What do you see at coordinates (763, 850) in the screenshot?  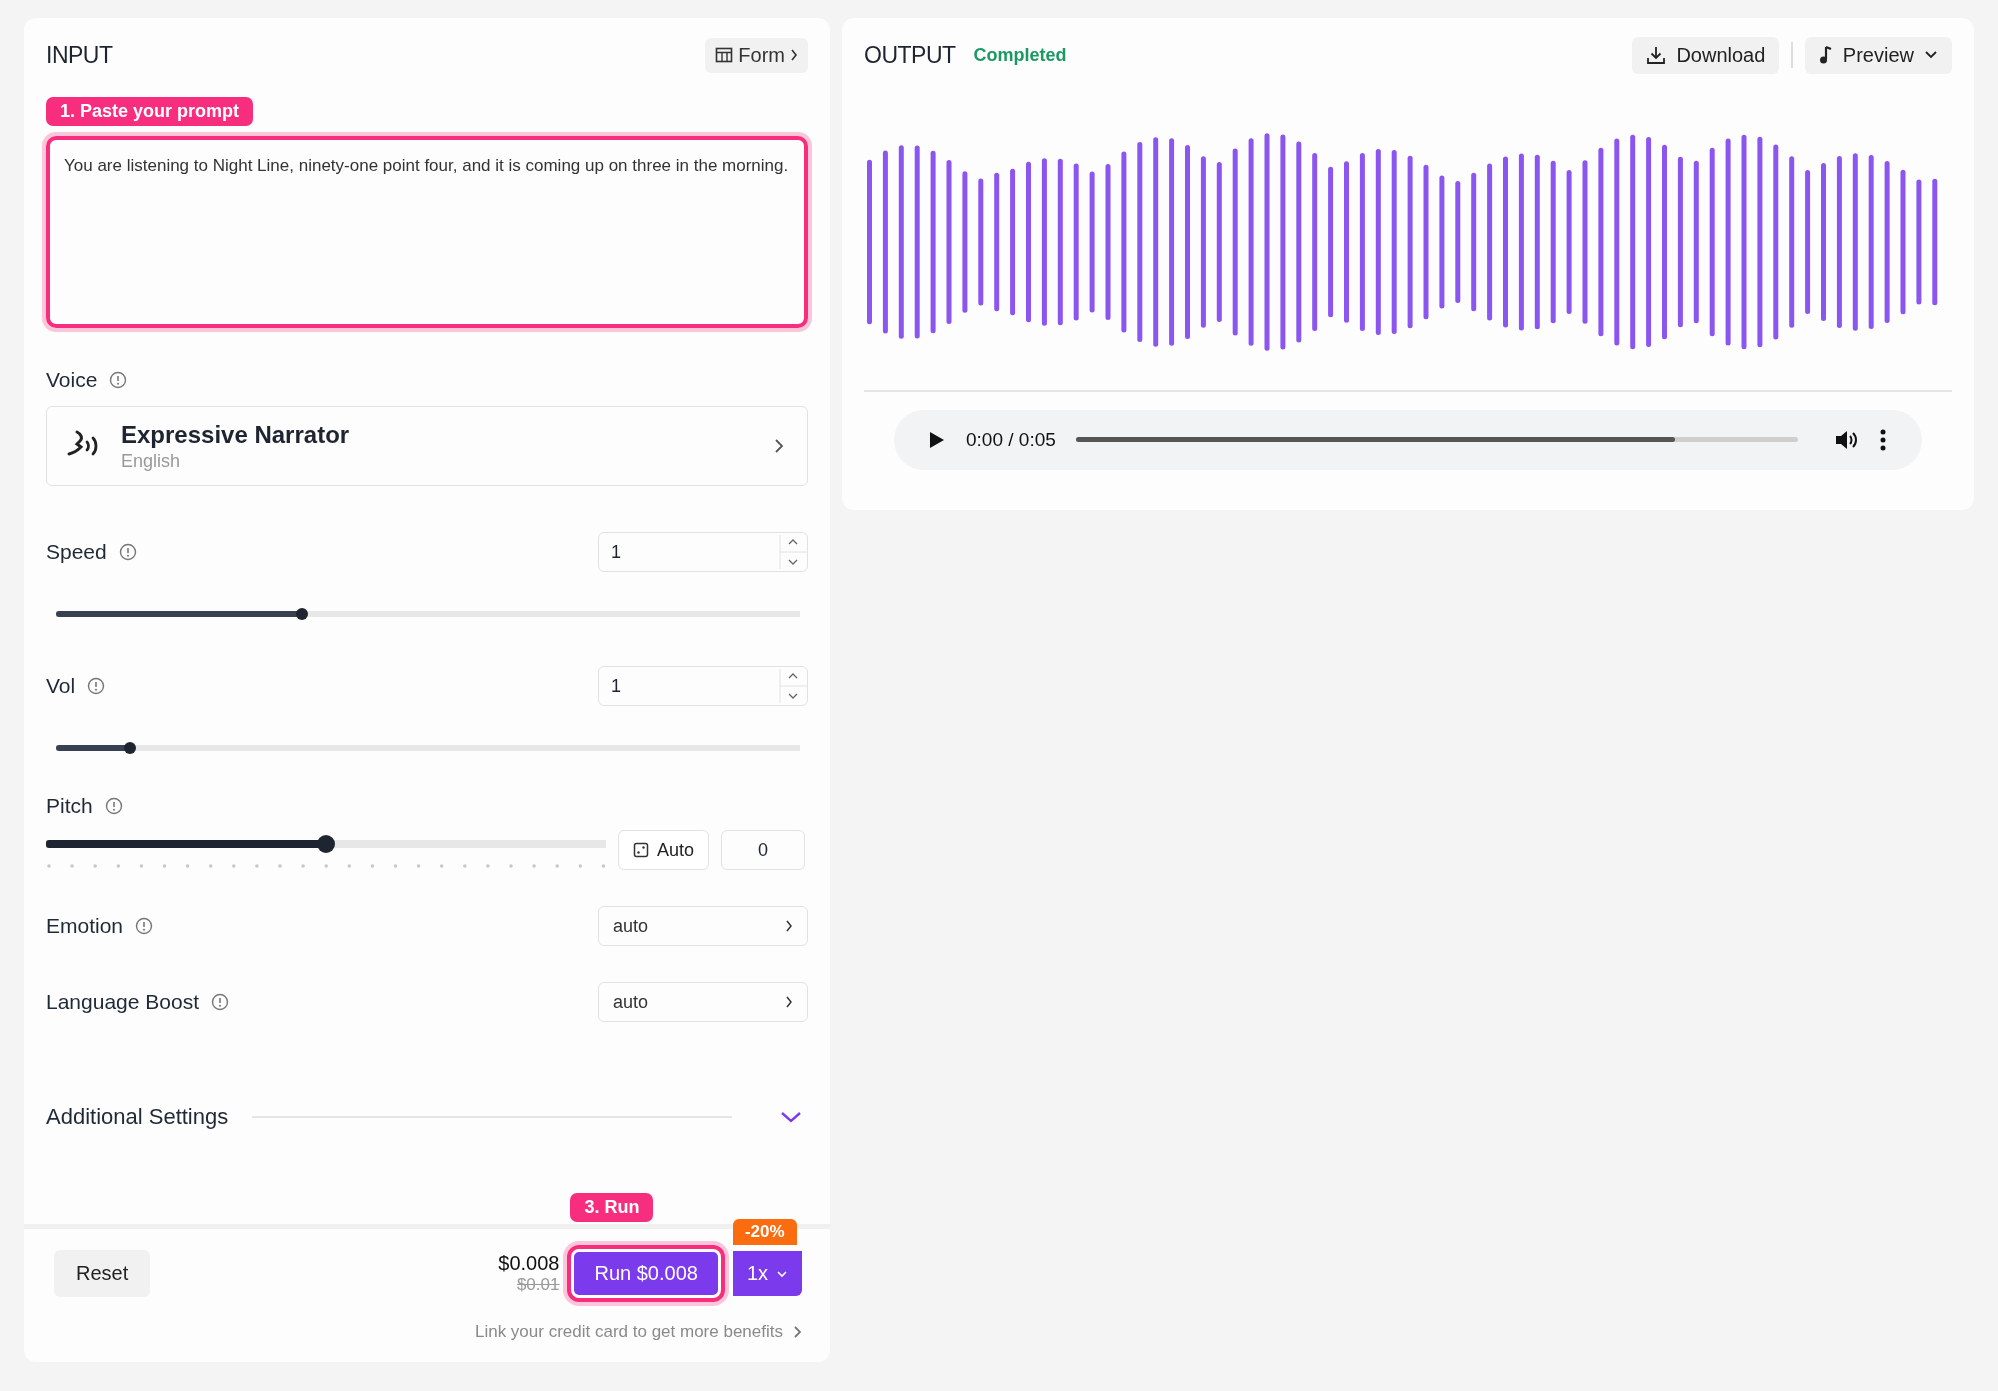 I see `number-field: 0` at bounding box center [763, 850].